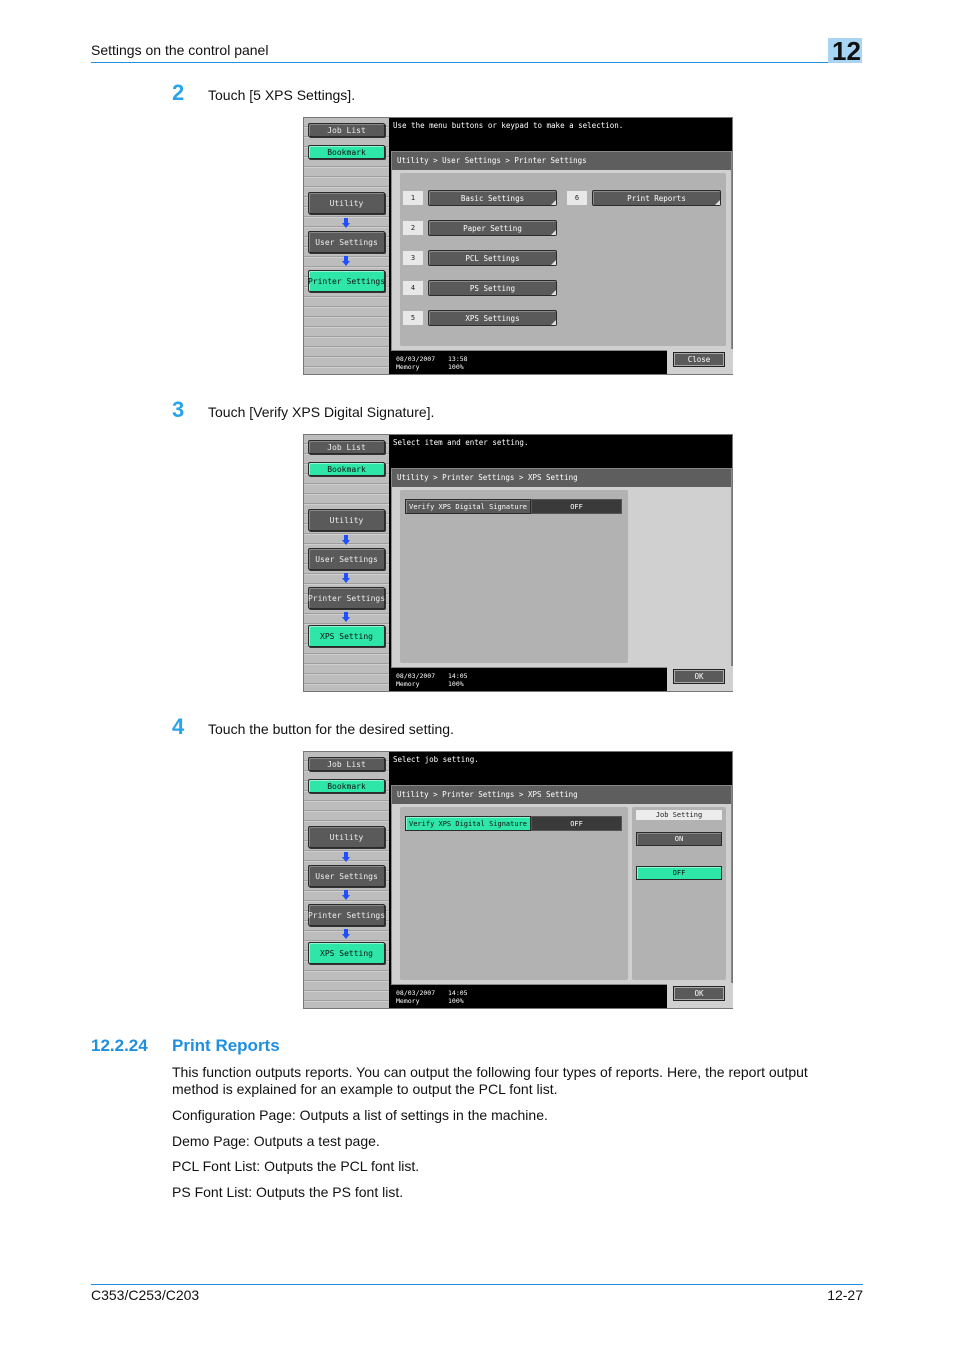 This screenshot has height=1350, width=954. I want to click on button-label: PS Setting, so click(492, 288).